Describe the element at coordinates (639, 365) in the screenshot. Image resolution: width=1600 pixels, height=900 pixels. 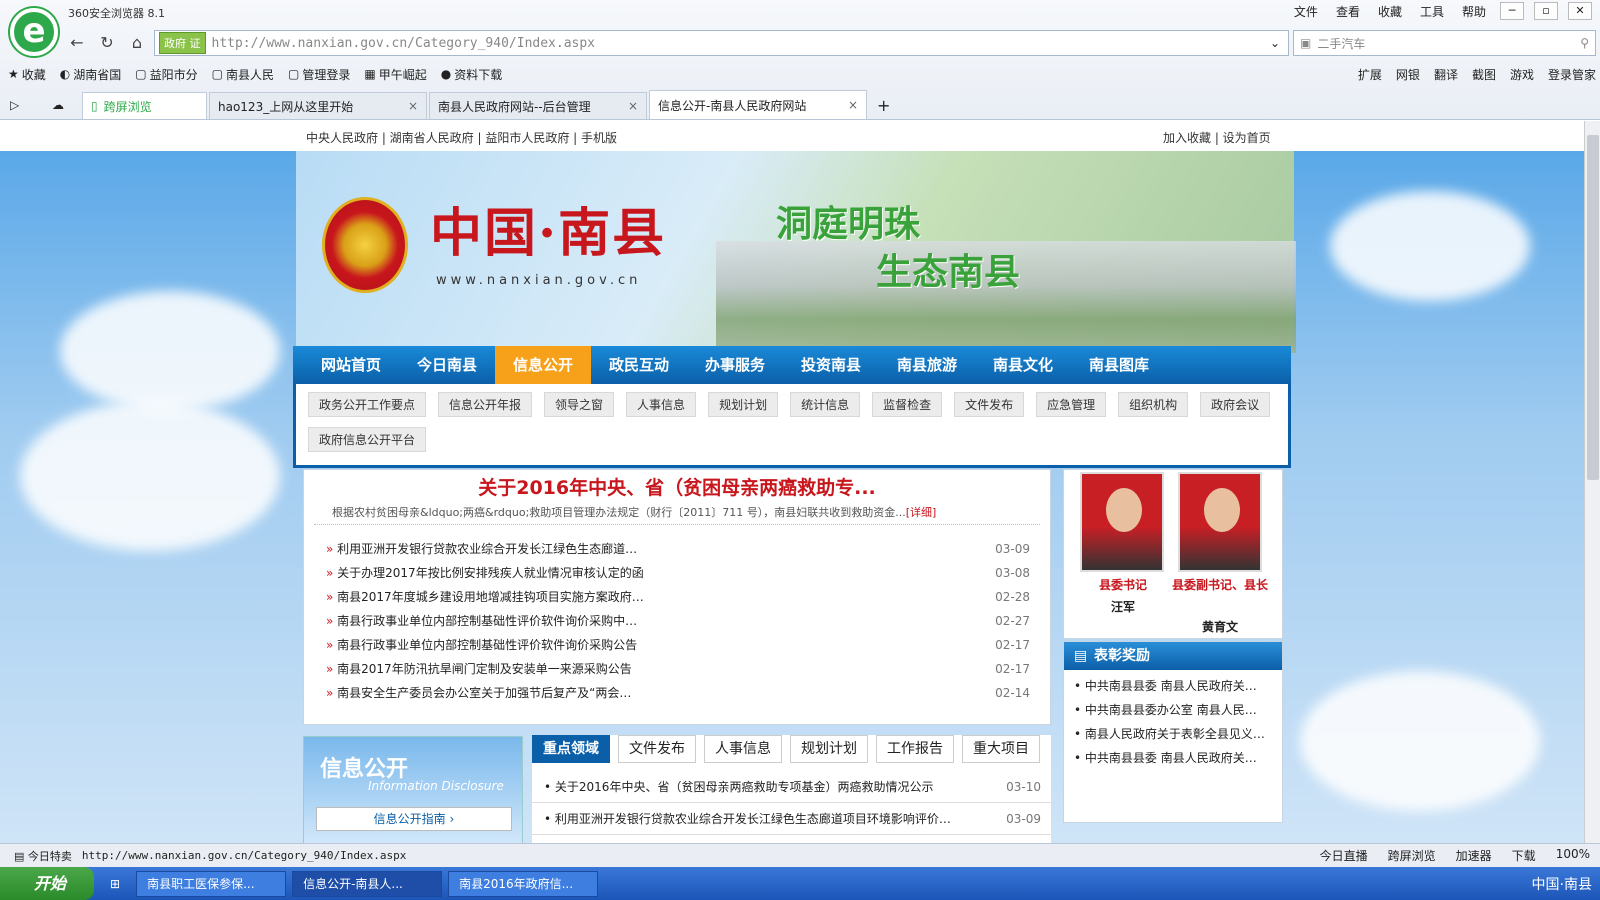
I see `nav-interaction: 政民互动` at that location.